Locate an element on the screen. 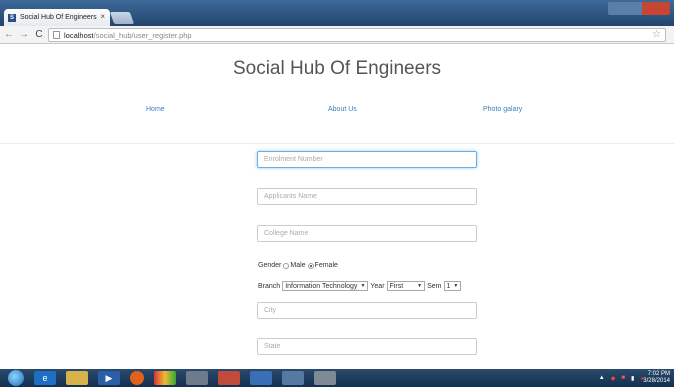 This screenshot has width=674, height=387. nav-link-photo-gallery: Photo galary is located at coordinates (502, 109).